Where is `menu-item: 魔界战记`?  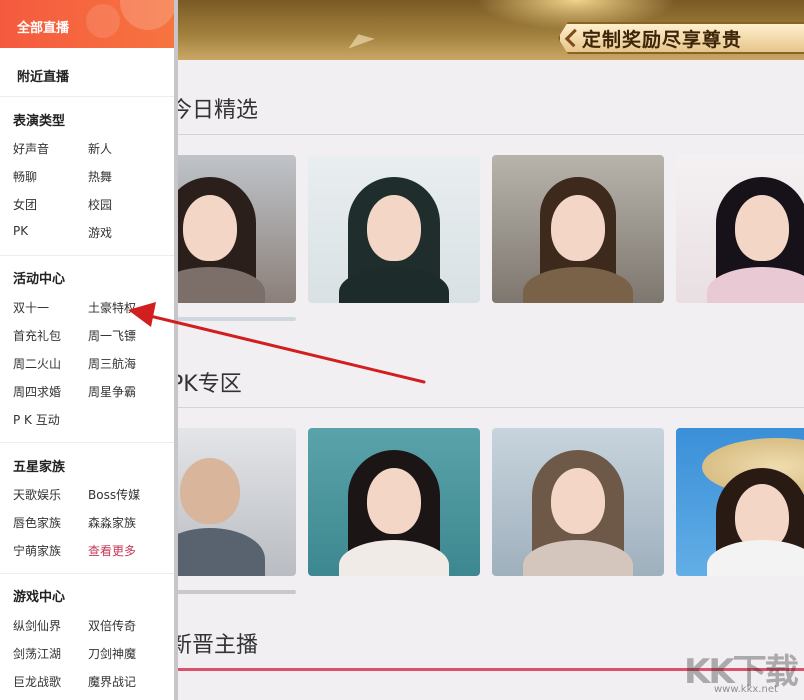
menu-item: 魔界战记 is located at coordinates (112, 681).